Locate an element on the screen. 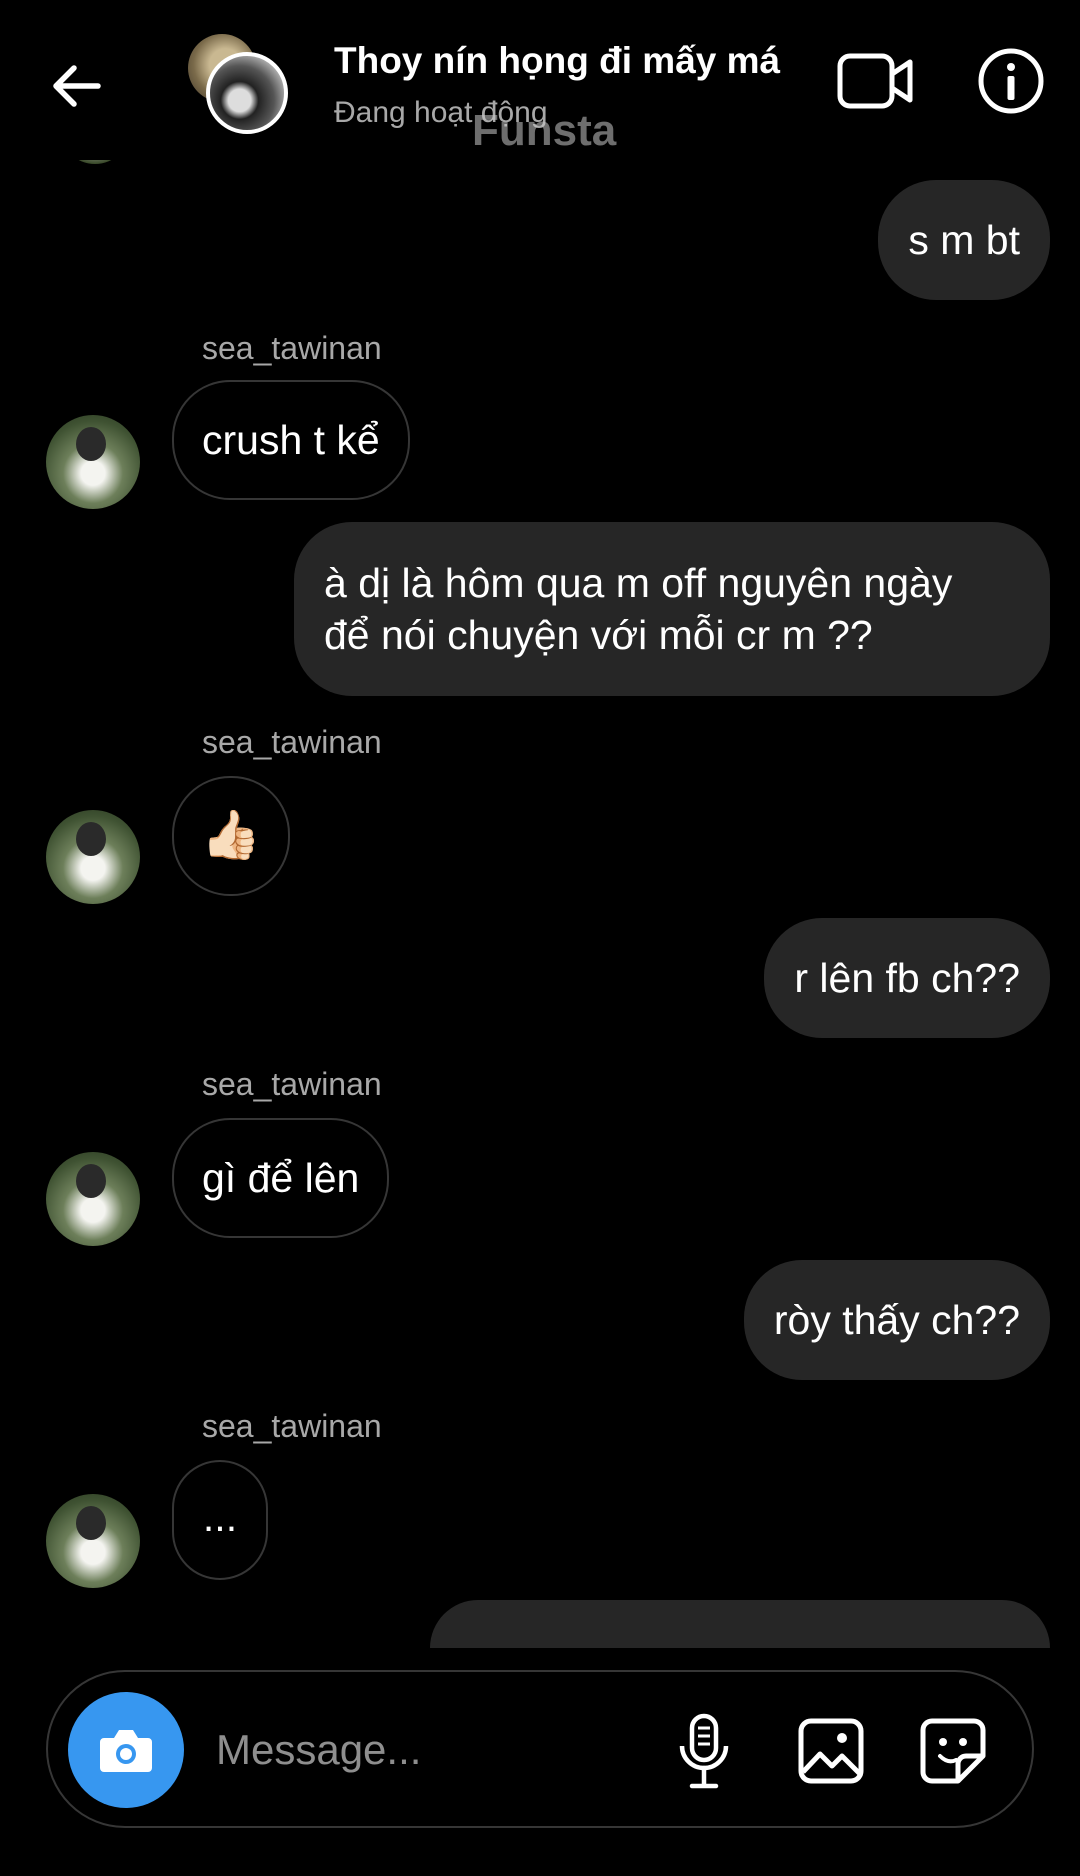 The image size is (1080, 1876). message-input is located at coordinates (446, 1750).